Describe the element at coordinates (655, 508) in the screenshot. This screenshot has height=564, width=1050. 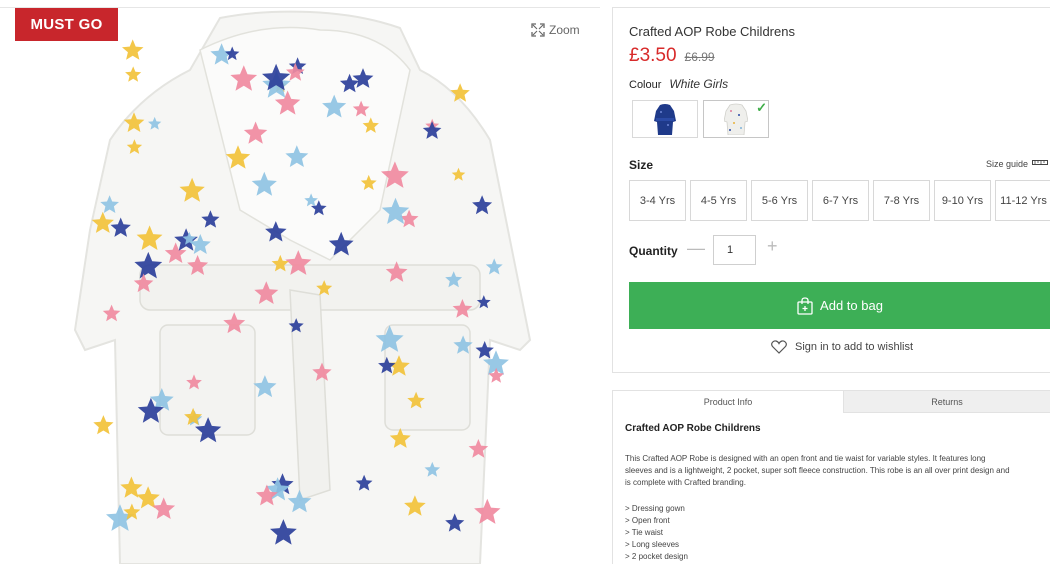
I see `list-item: > Dressing gown` at that location.